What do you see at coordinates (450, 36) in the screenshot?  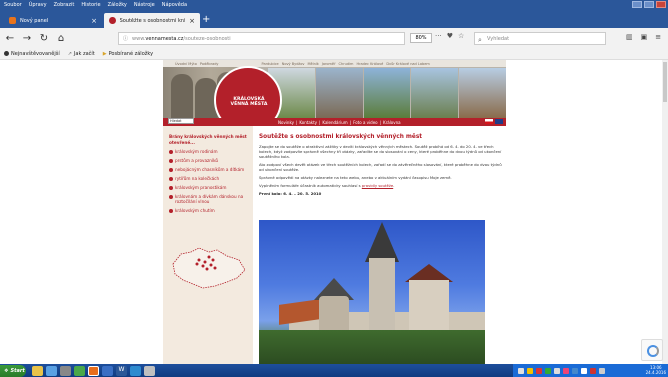 I see `pocket-icon: ♥` at bounding box center [450, 36].